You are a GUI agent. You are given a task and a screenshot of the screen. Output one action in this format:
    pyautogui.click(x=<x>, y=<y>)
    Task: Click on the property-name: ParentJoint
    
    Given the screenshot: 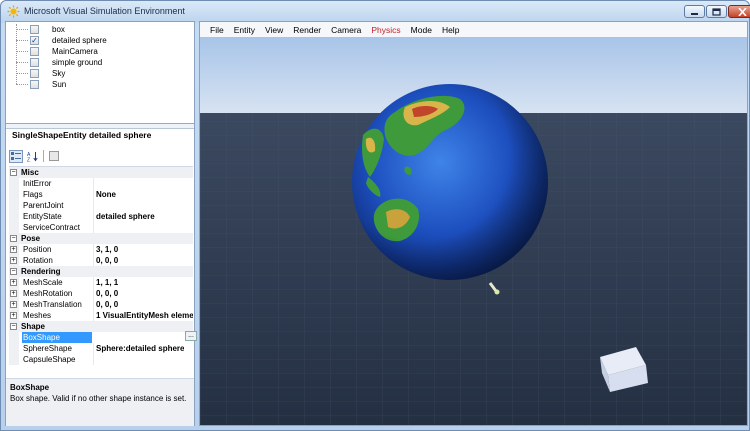 What is the action you would take?
    pyautogui.click(x=43, y=205)
    